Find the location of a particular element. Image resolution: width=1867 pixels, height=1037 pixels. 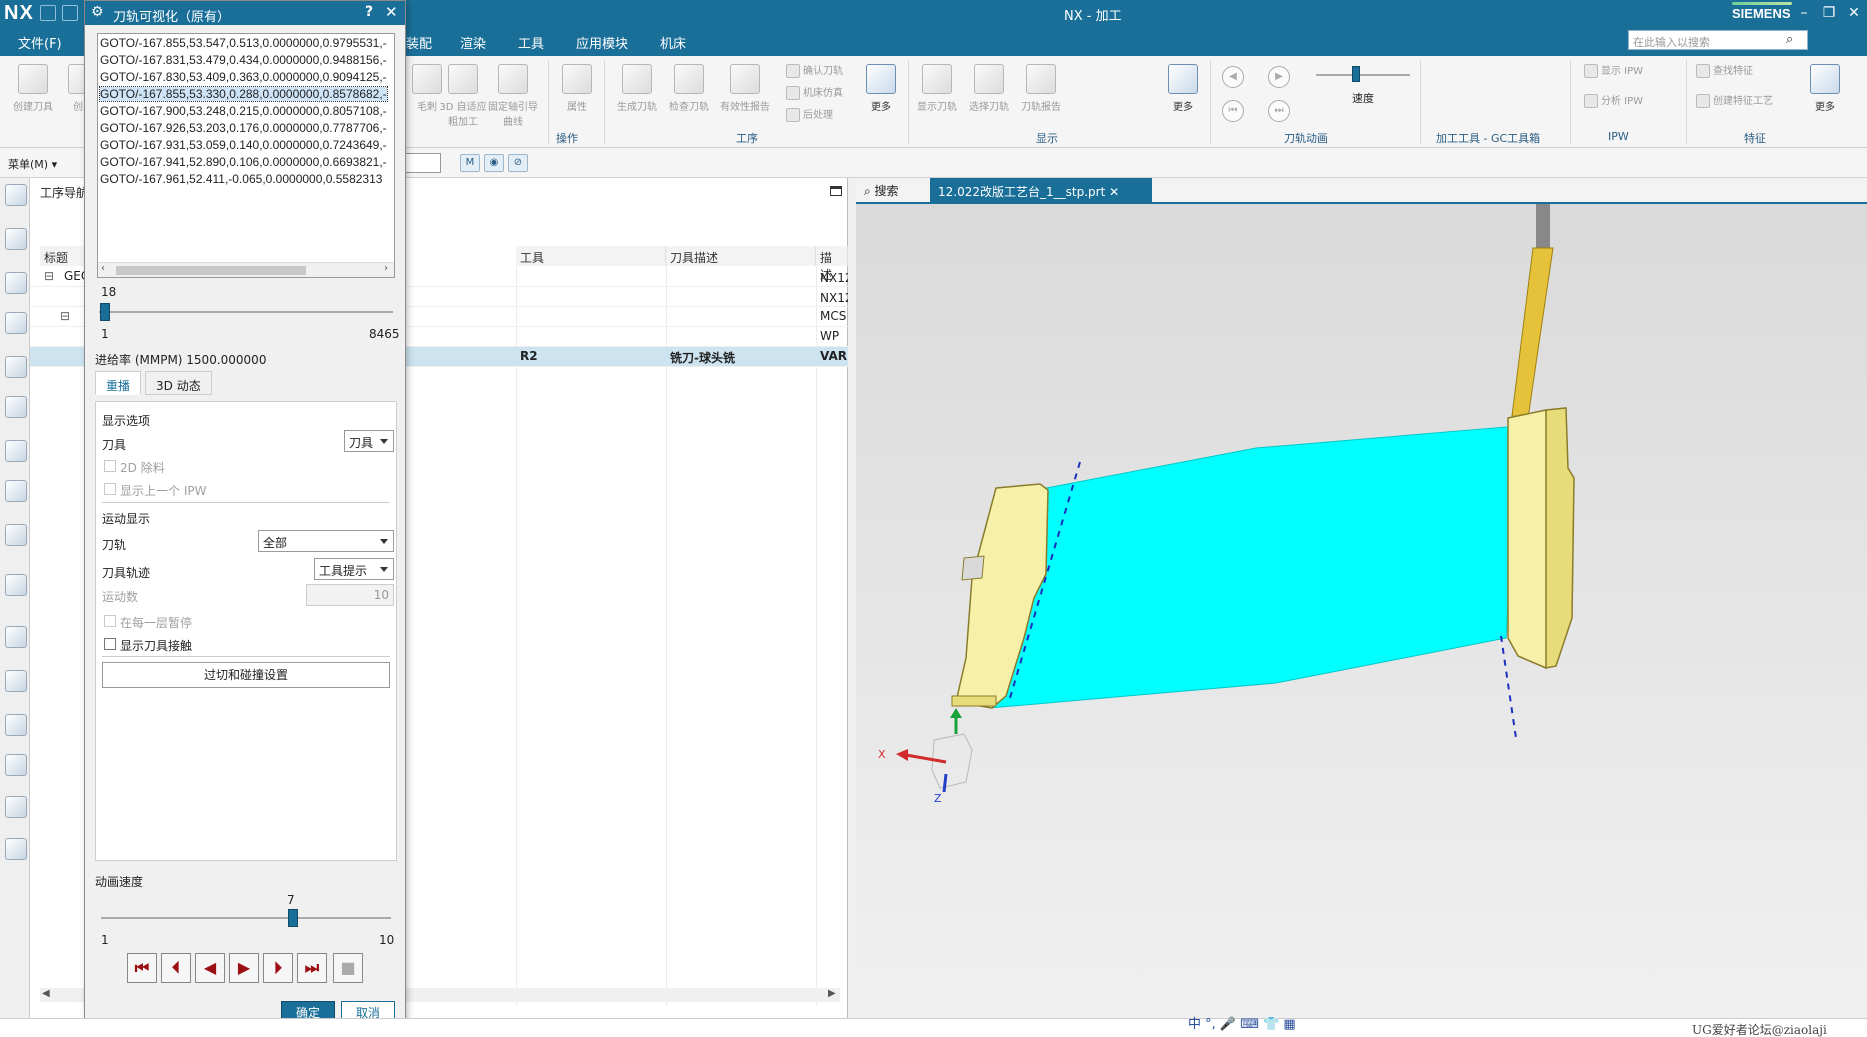

fixed-axis-guide-button: 固定轴引导曲线 is located at coordinates (513, 95).